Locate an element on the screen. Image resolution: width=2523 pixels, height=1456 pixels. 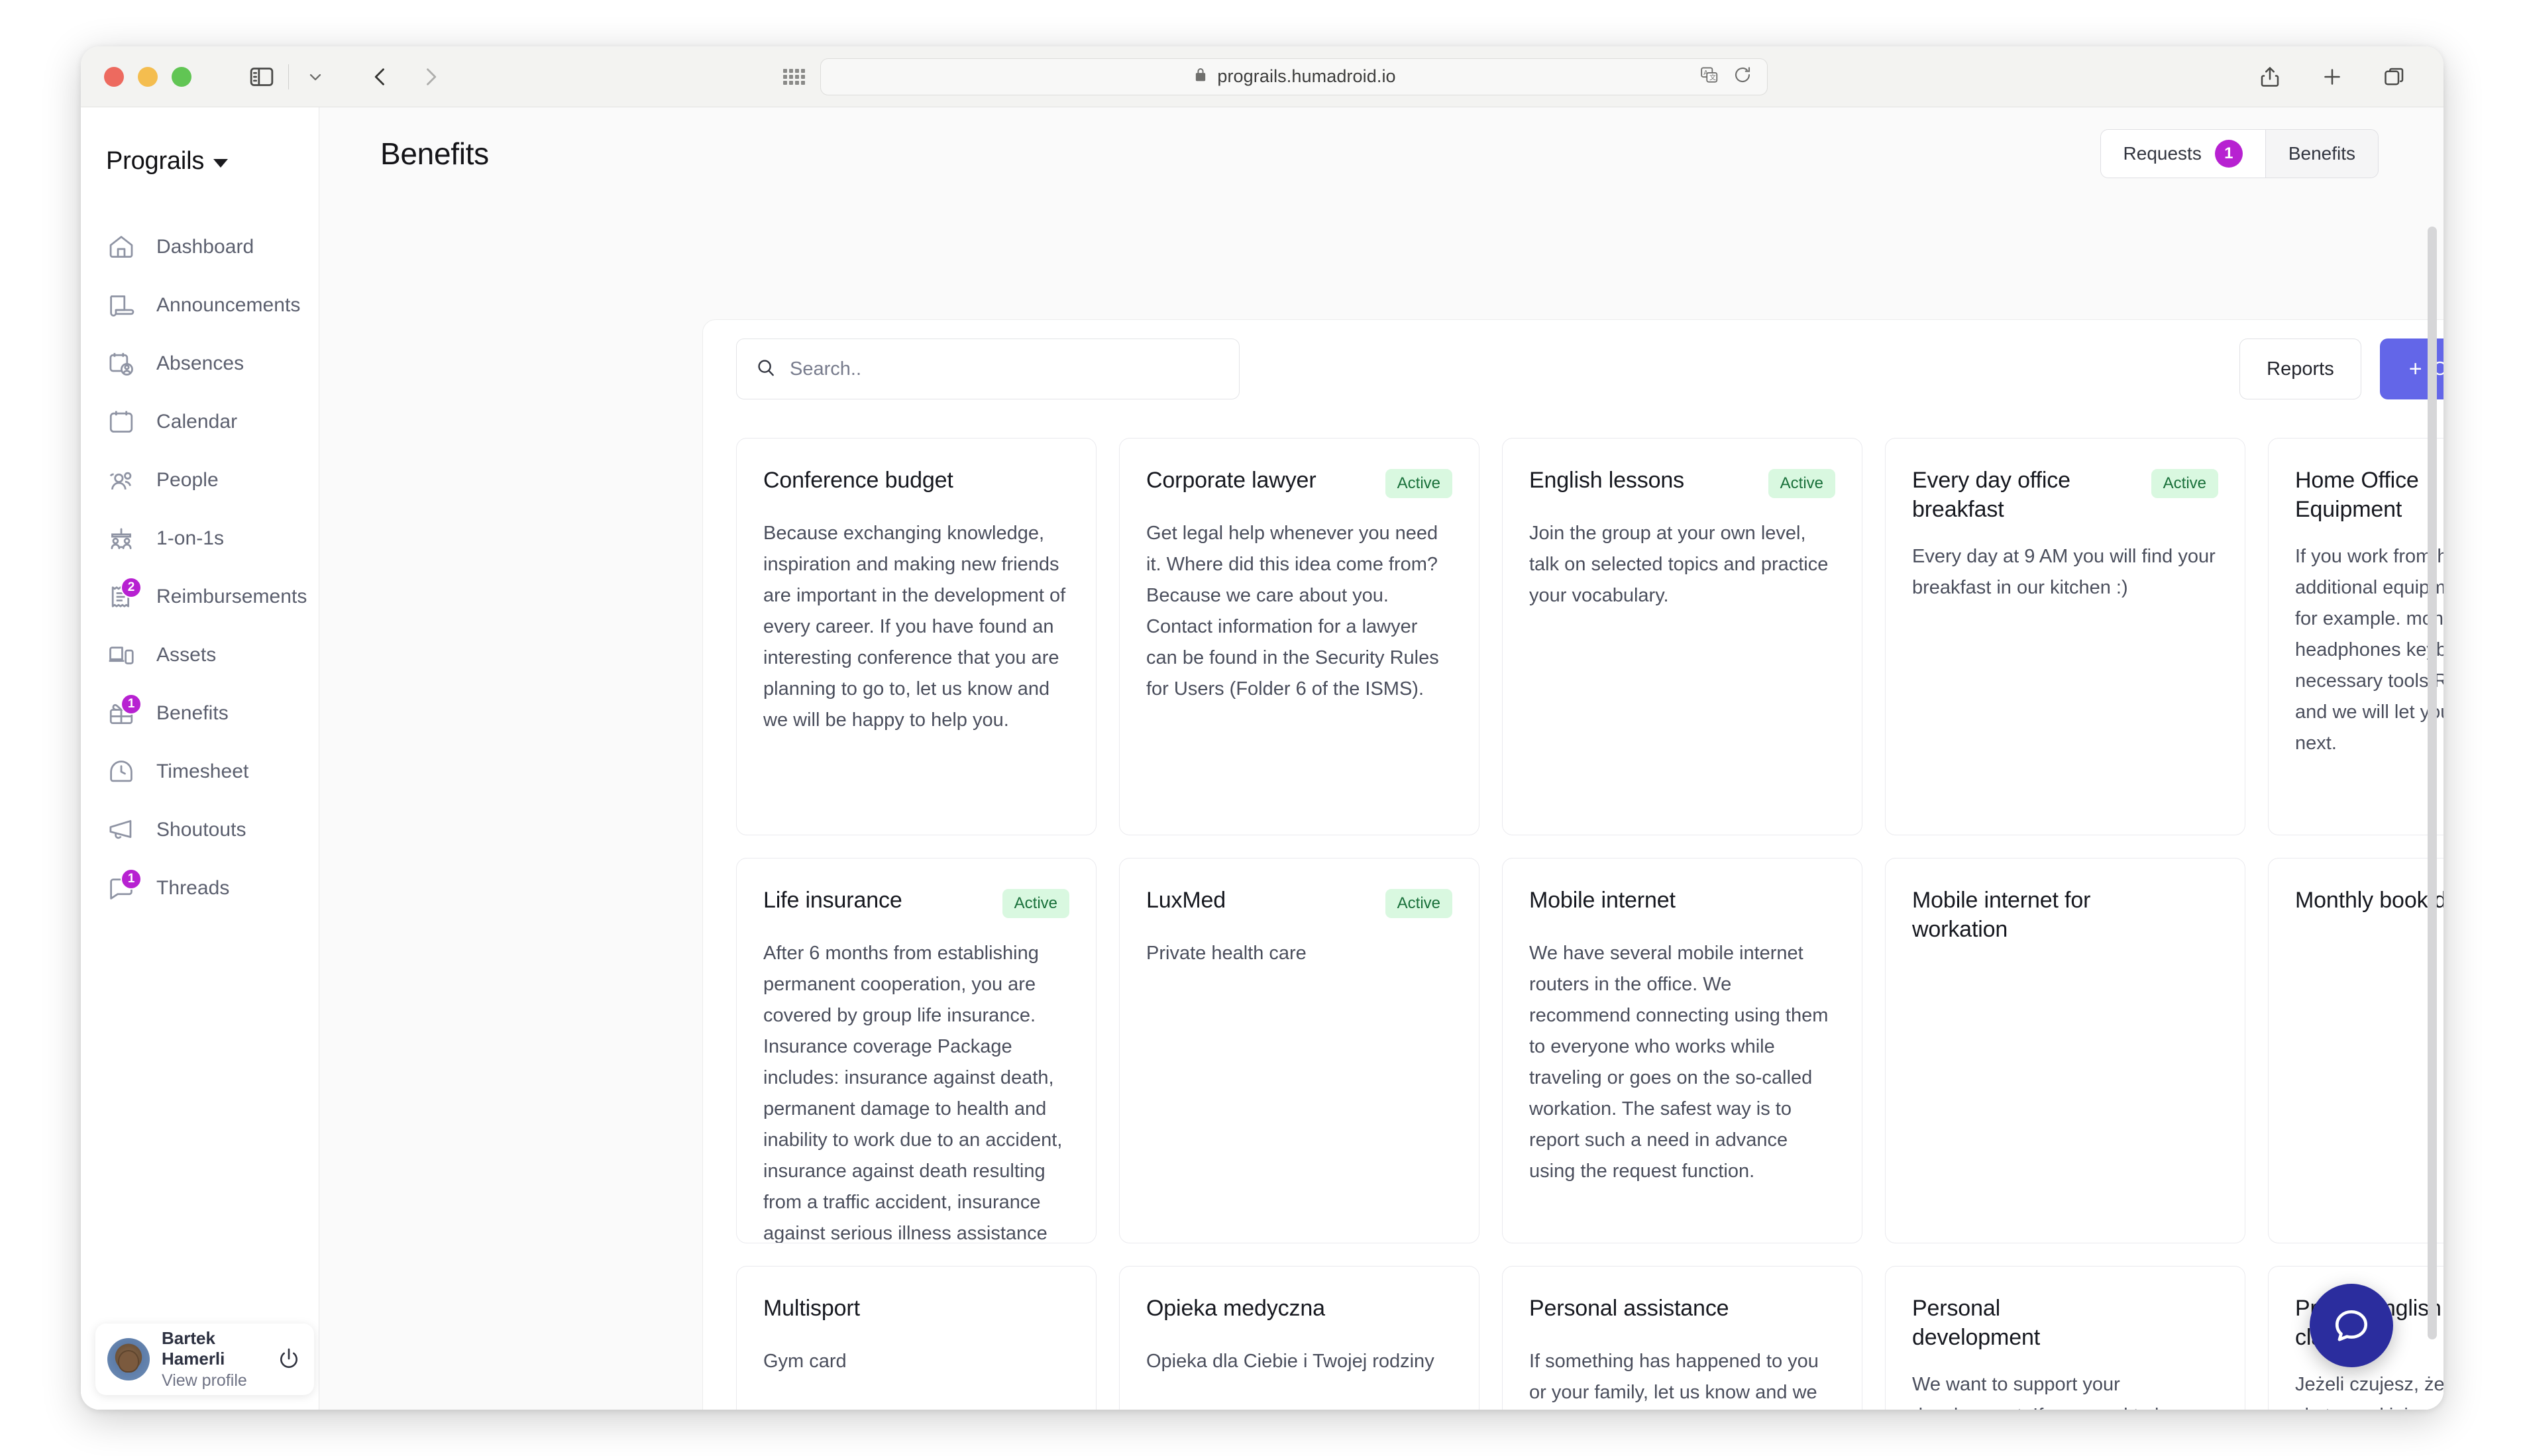
megaphone-icon is located at coordinates (121, 830).